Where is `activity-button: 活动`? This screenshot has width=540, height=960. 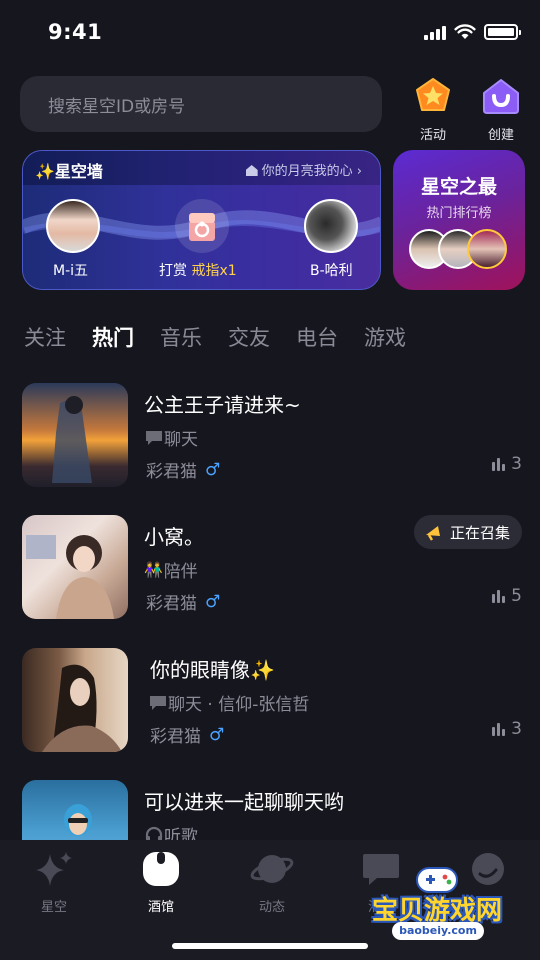
activity-button: 活动 is located at coordinates (433, 109).